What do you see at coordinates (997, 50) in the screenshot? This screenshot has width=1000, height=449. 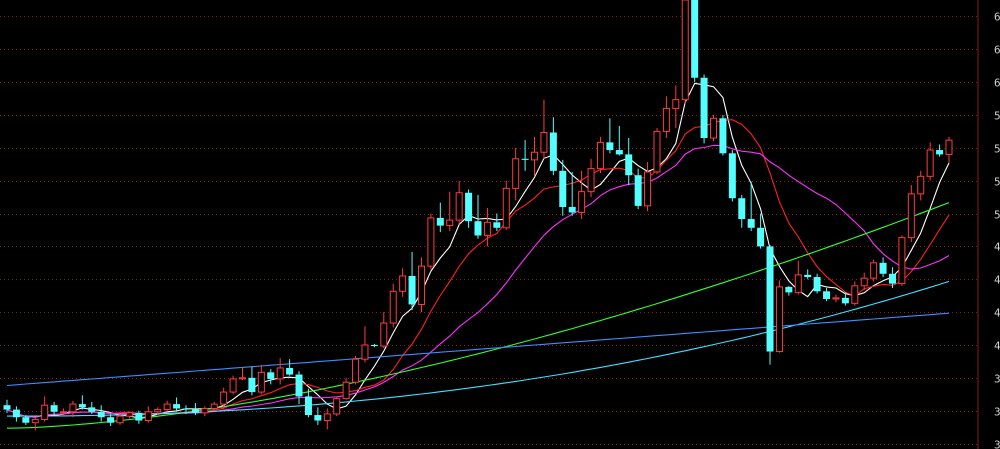 I see `price-tick-label: 6` at bounding box center [997, 50].